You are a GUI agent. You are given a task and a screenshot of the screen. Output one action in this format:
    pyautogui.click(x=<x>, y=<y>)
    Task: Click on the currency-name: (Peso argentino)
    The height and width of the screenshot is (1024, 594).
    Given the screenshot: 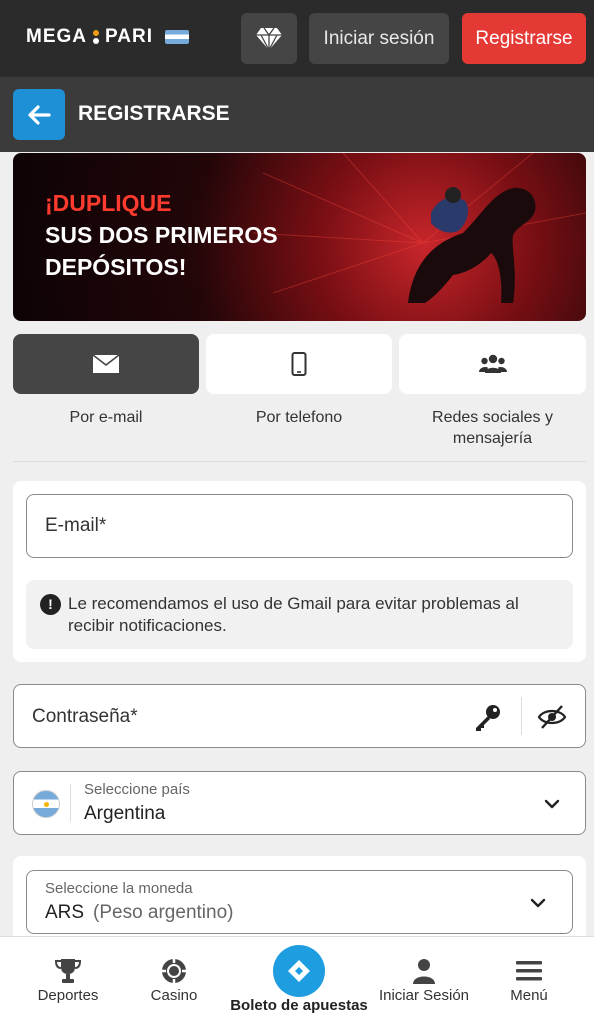 What is the action you would take?
    pyautogui.click(x=163, y=912)
    